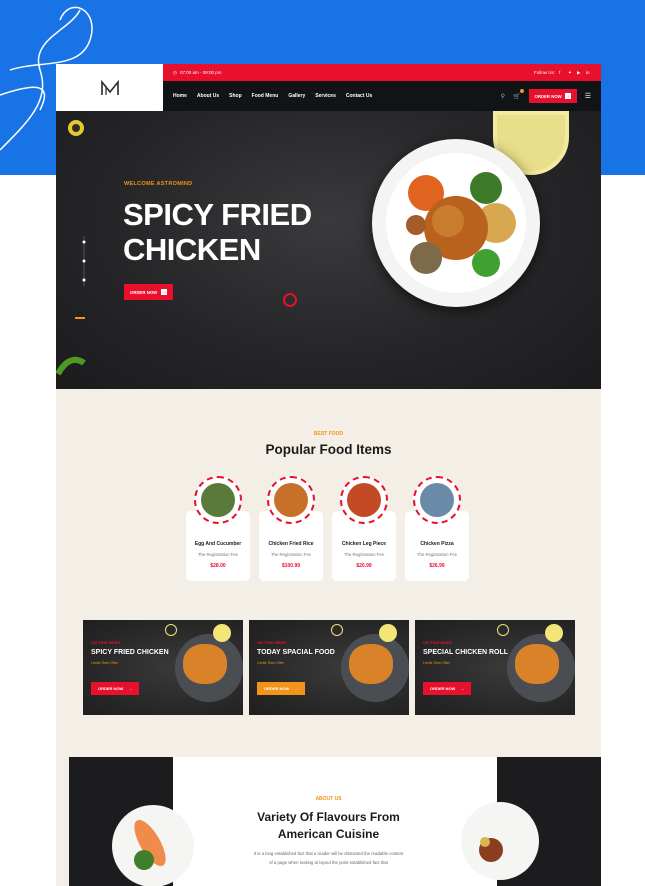 The width and height of the screenshot is (645, 886). Describe the element at coordinates (328, 449) in the screenshot. I see `popular-title: Popular Food Items` at that location.